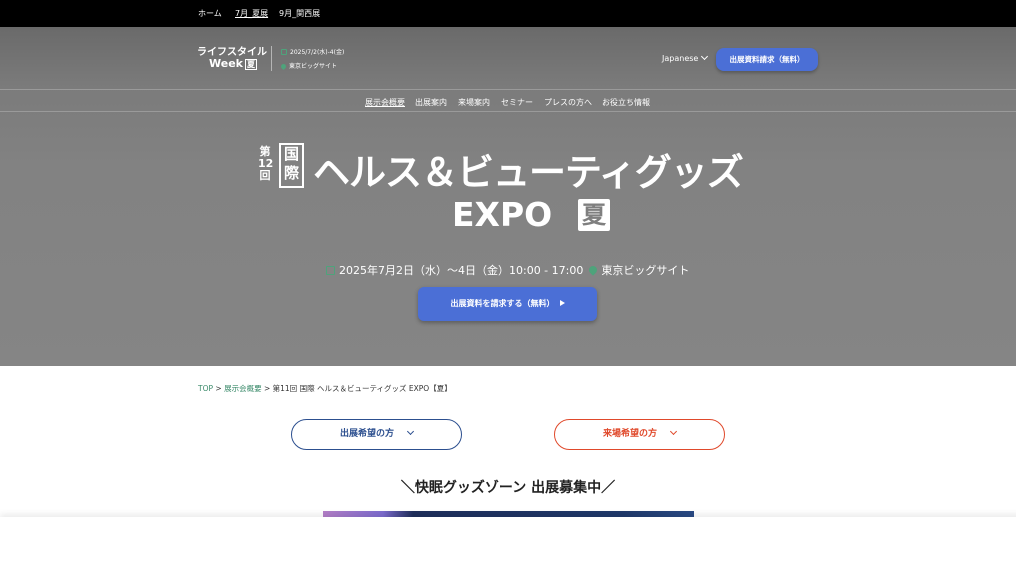  What do you see at coordinates (474, 102) in the screenshot?
I see `subnav-item-visit-info: 来場案内` at bounding box center [474, 102].